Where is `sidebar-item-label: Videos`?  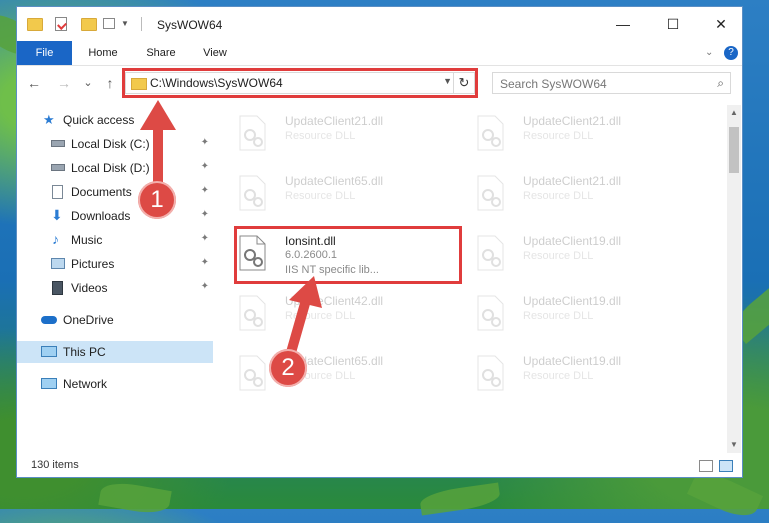 sidebar-item-label: Videos is located at coordinates (89, 288).